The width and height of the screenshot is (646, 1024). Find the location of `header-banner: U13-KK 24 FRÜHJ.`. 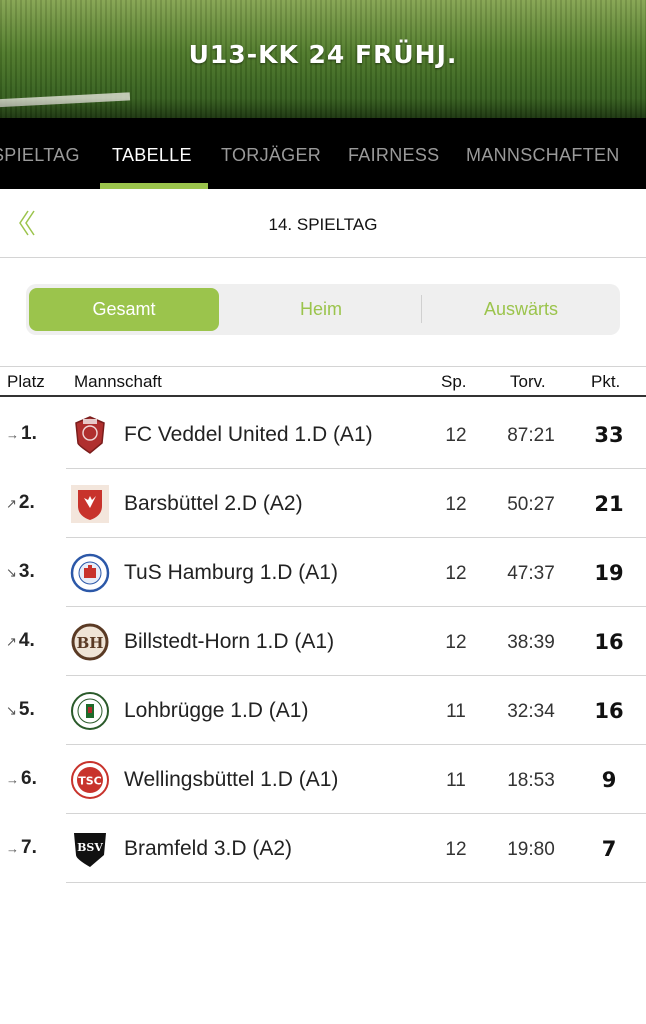

header-banner: U13-KK 24 FRÜHJ. is located at coordinates (323, 59).